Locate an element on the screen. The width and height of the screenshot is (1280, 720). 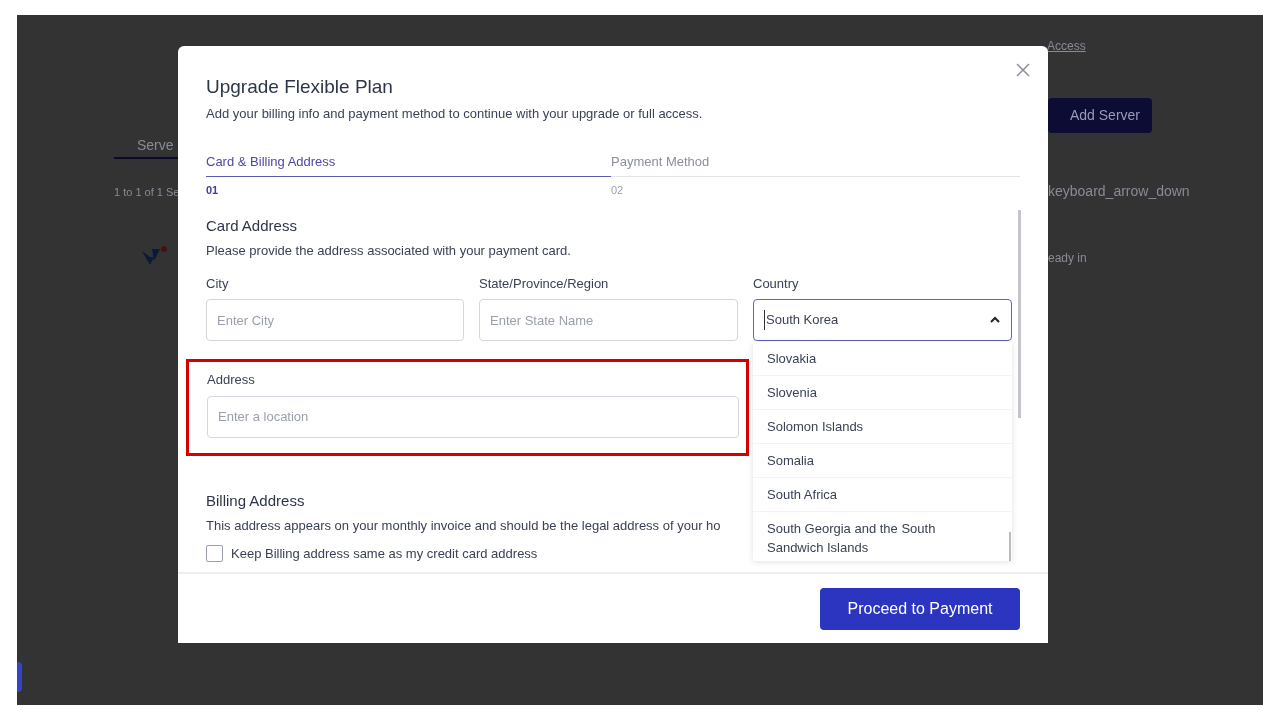
chevron-icon is located at coordinates (995, 320).